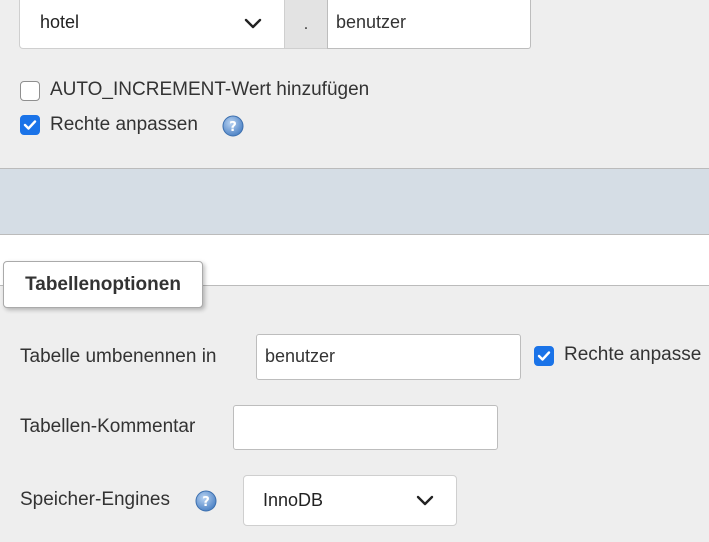  I want to click on section-header-band, so click(354, 201).